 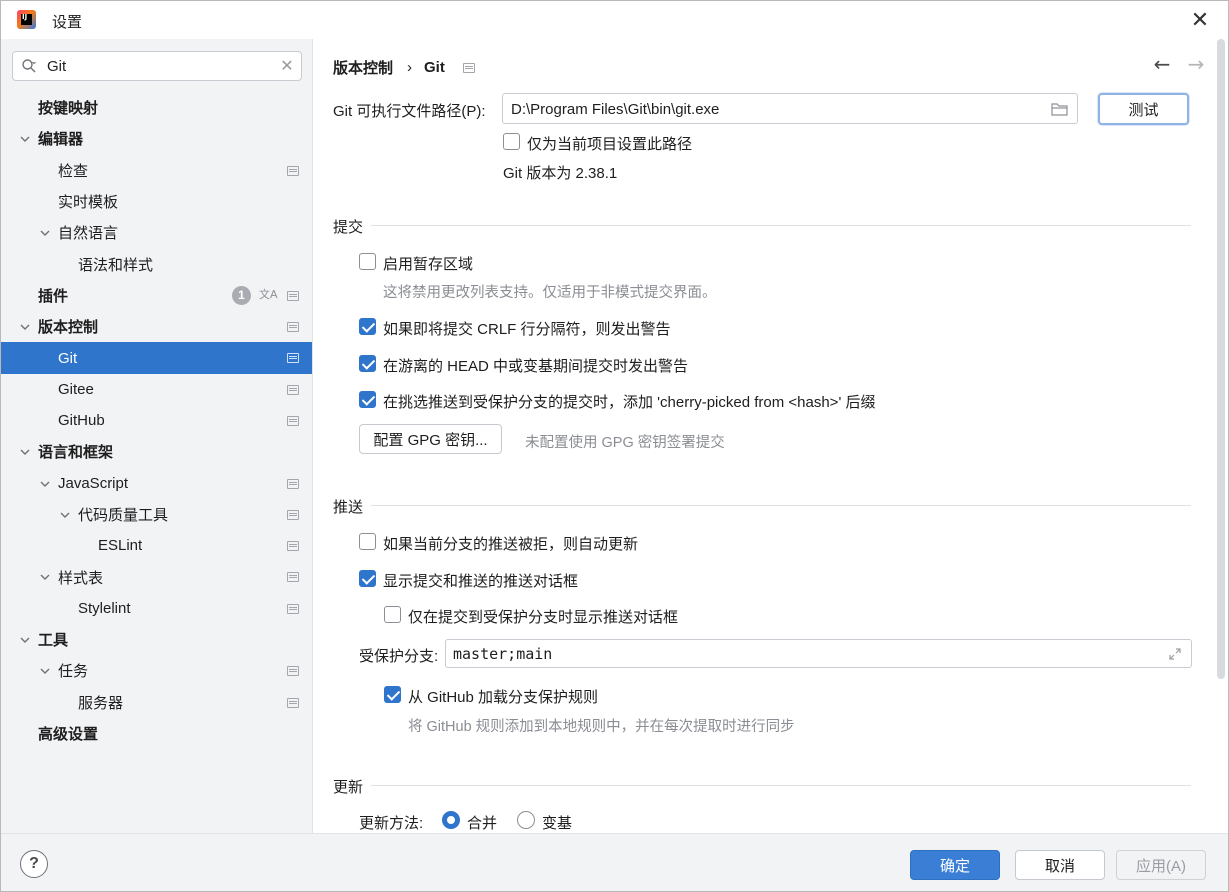 I want to click on sidebar-item: 语言和框架, so click(x=156, y=451).